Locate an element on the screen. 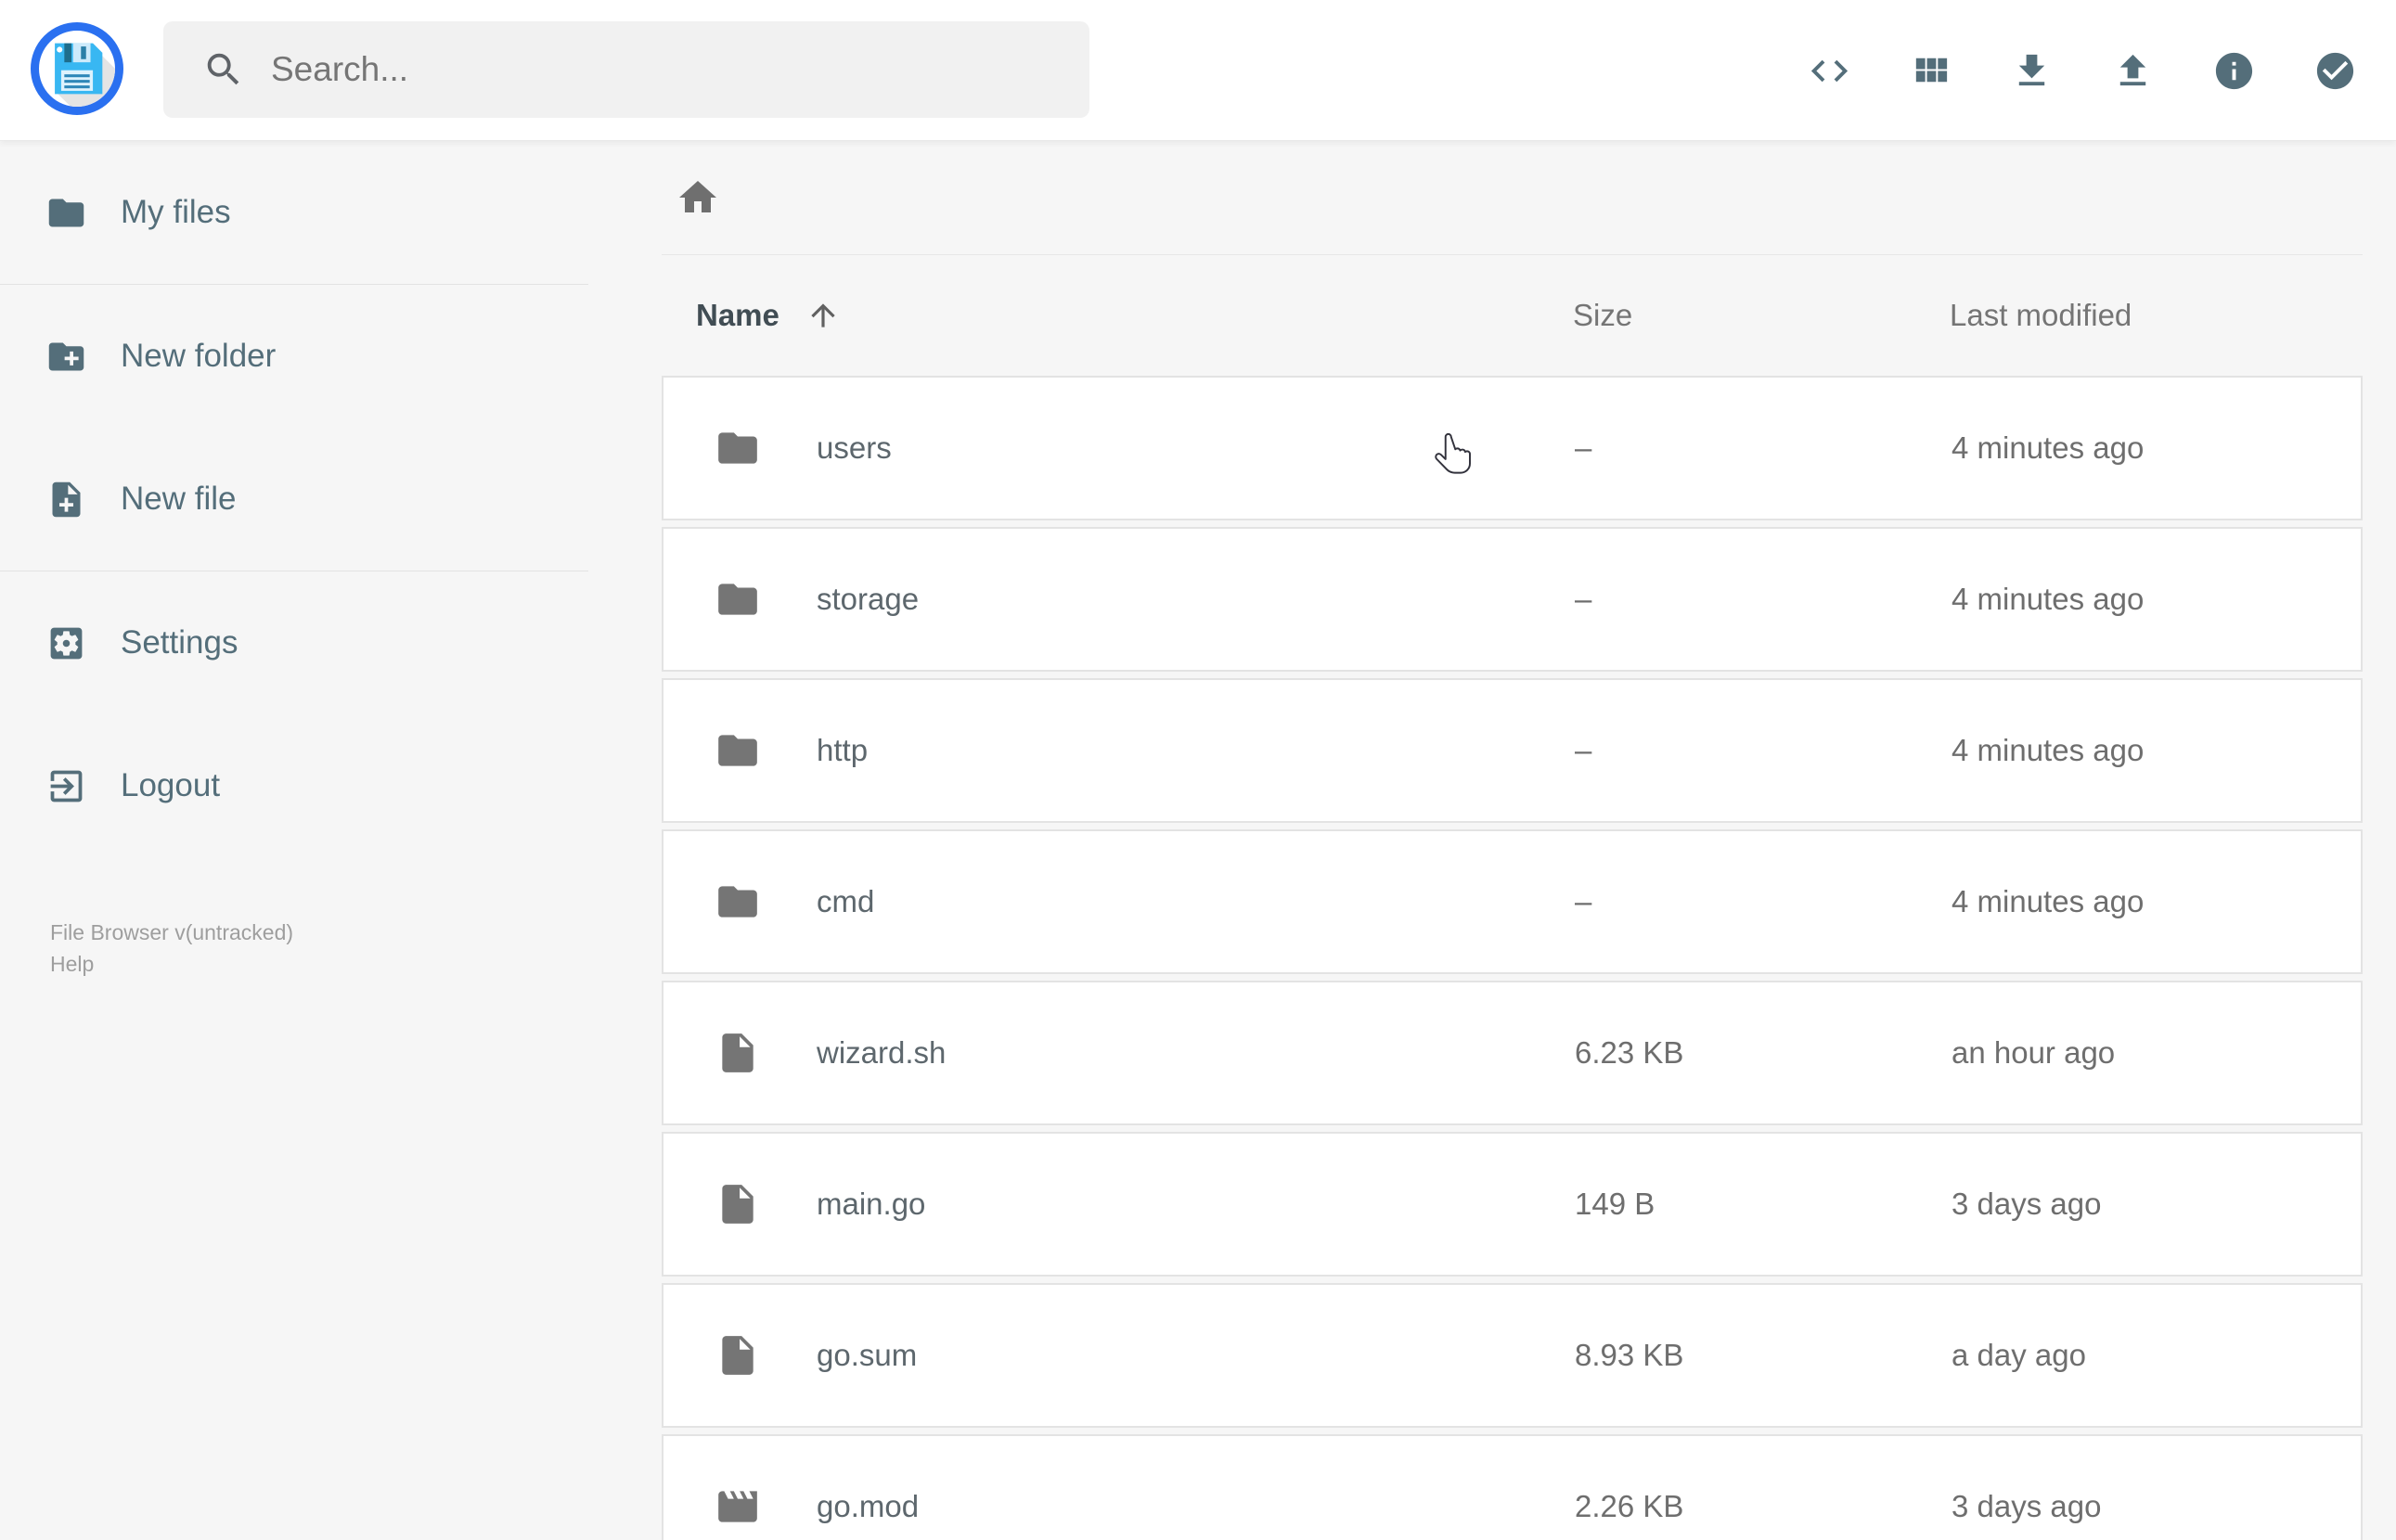 The height and width of the screenshot is (1540, 2396). item-name: cmd is located at coordinates (846, 901).